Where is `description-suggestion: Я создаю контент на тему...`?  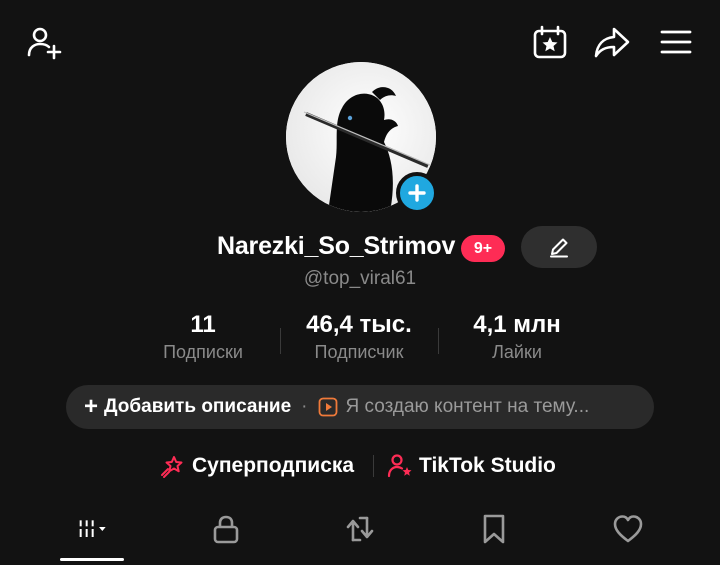
description-suggestion: Я создаю контент на тему... is located at coordinates (467, 406).